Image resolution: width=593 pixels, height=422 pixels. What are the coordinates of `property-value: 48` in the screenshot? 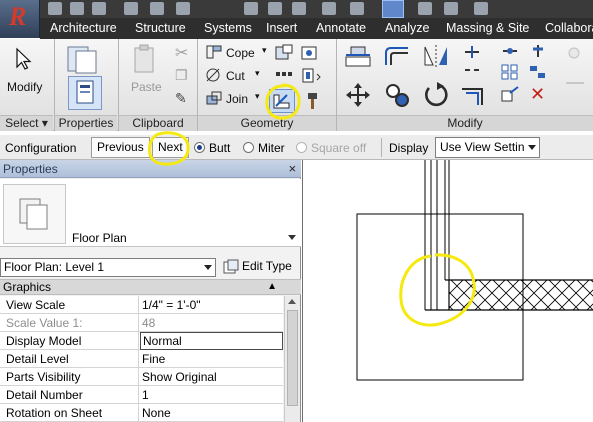 It's located at (149, 323).